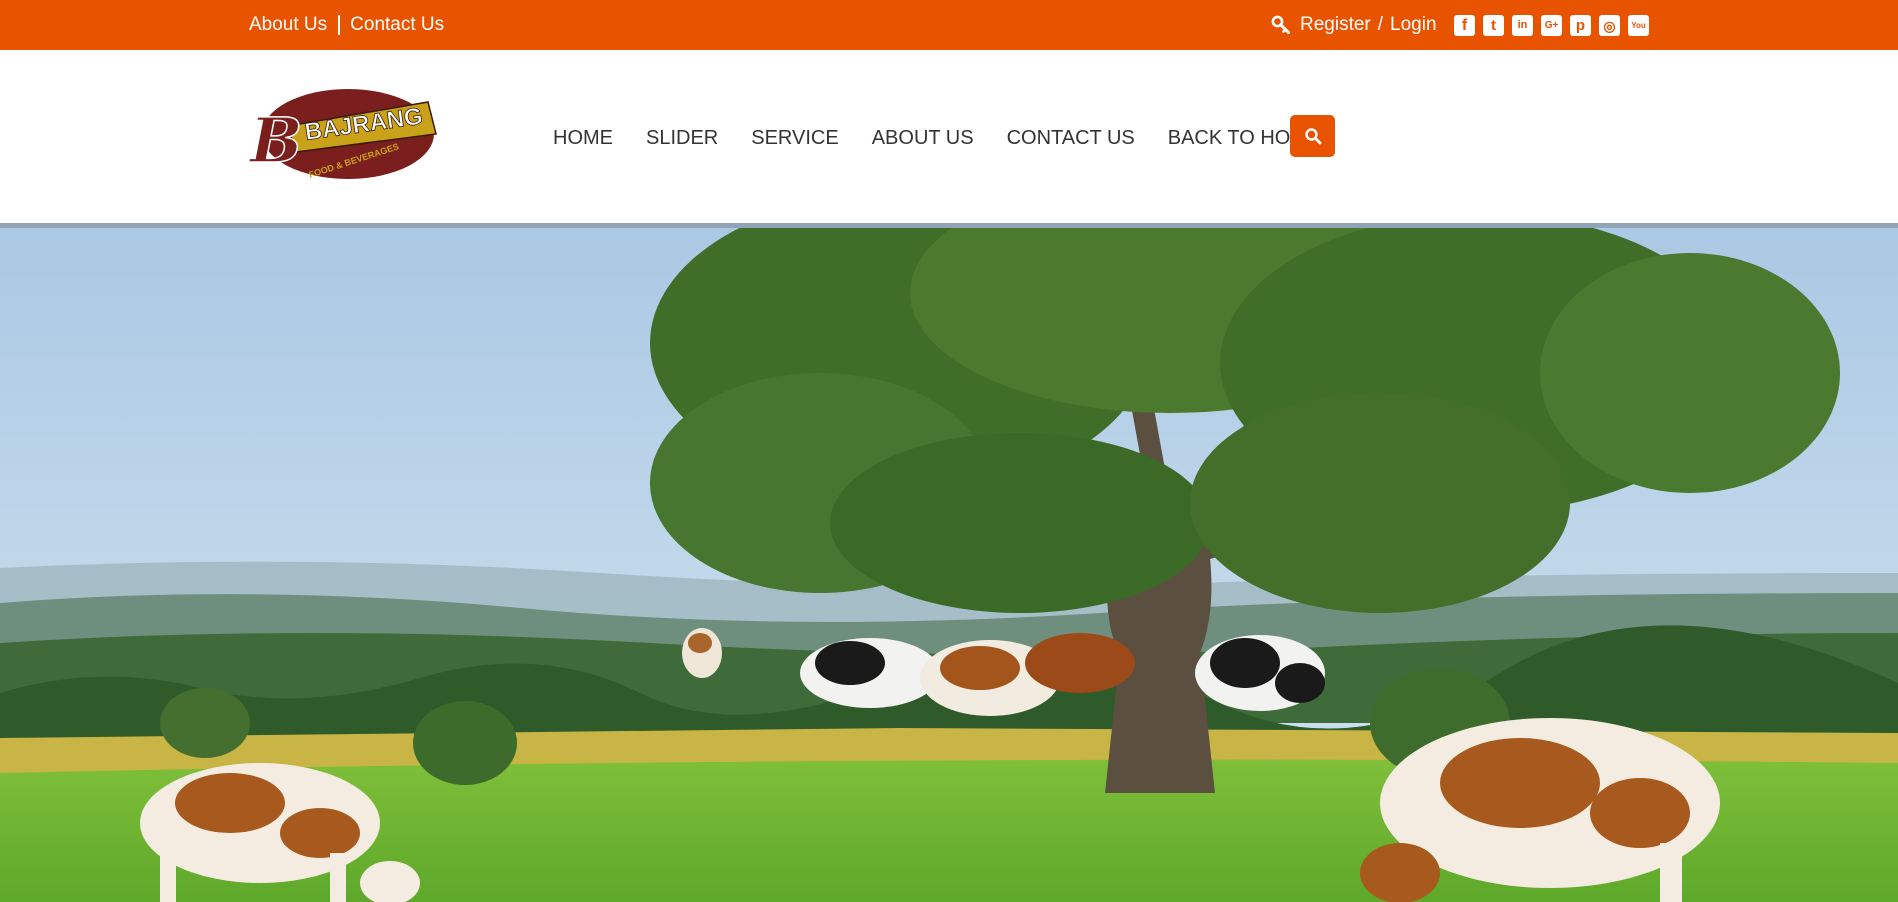 The image size is (1898, 902). What do you see at coordinates (1638, 25) in the screenshot?
I see `youtube-icon: You` at bounding box center [1638, 25].